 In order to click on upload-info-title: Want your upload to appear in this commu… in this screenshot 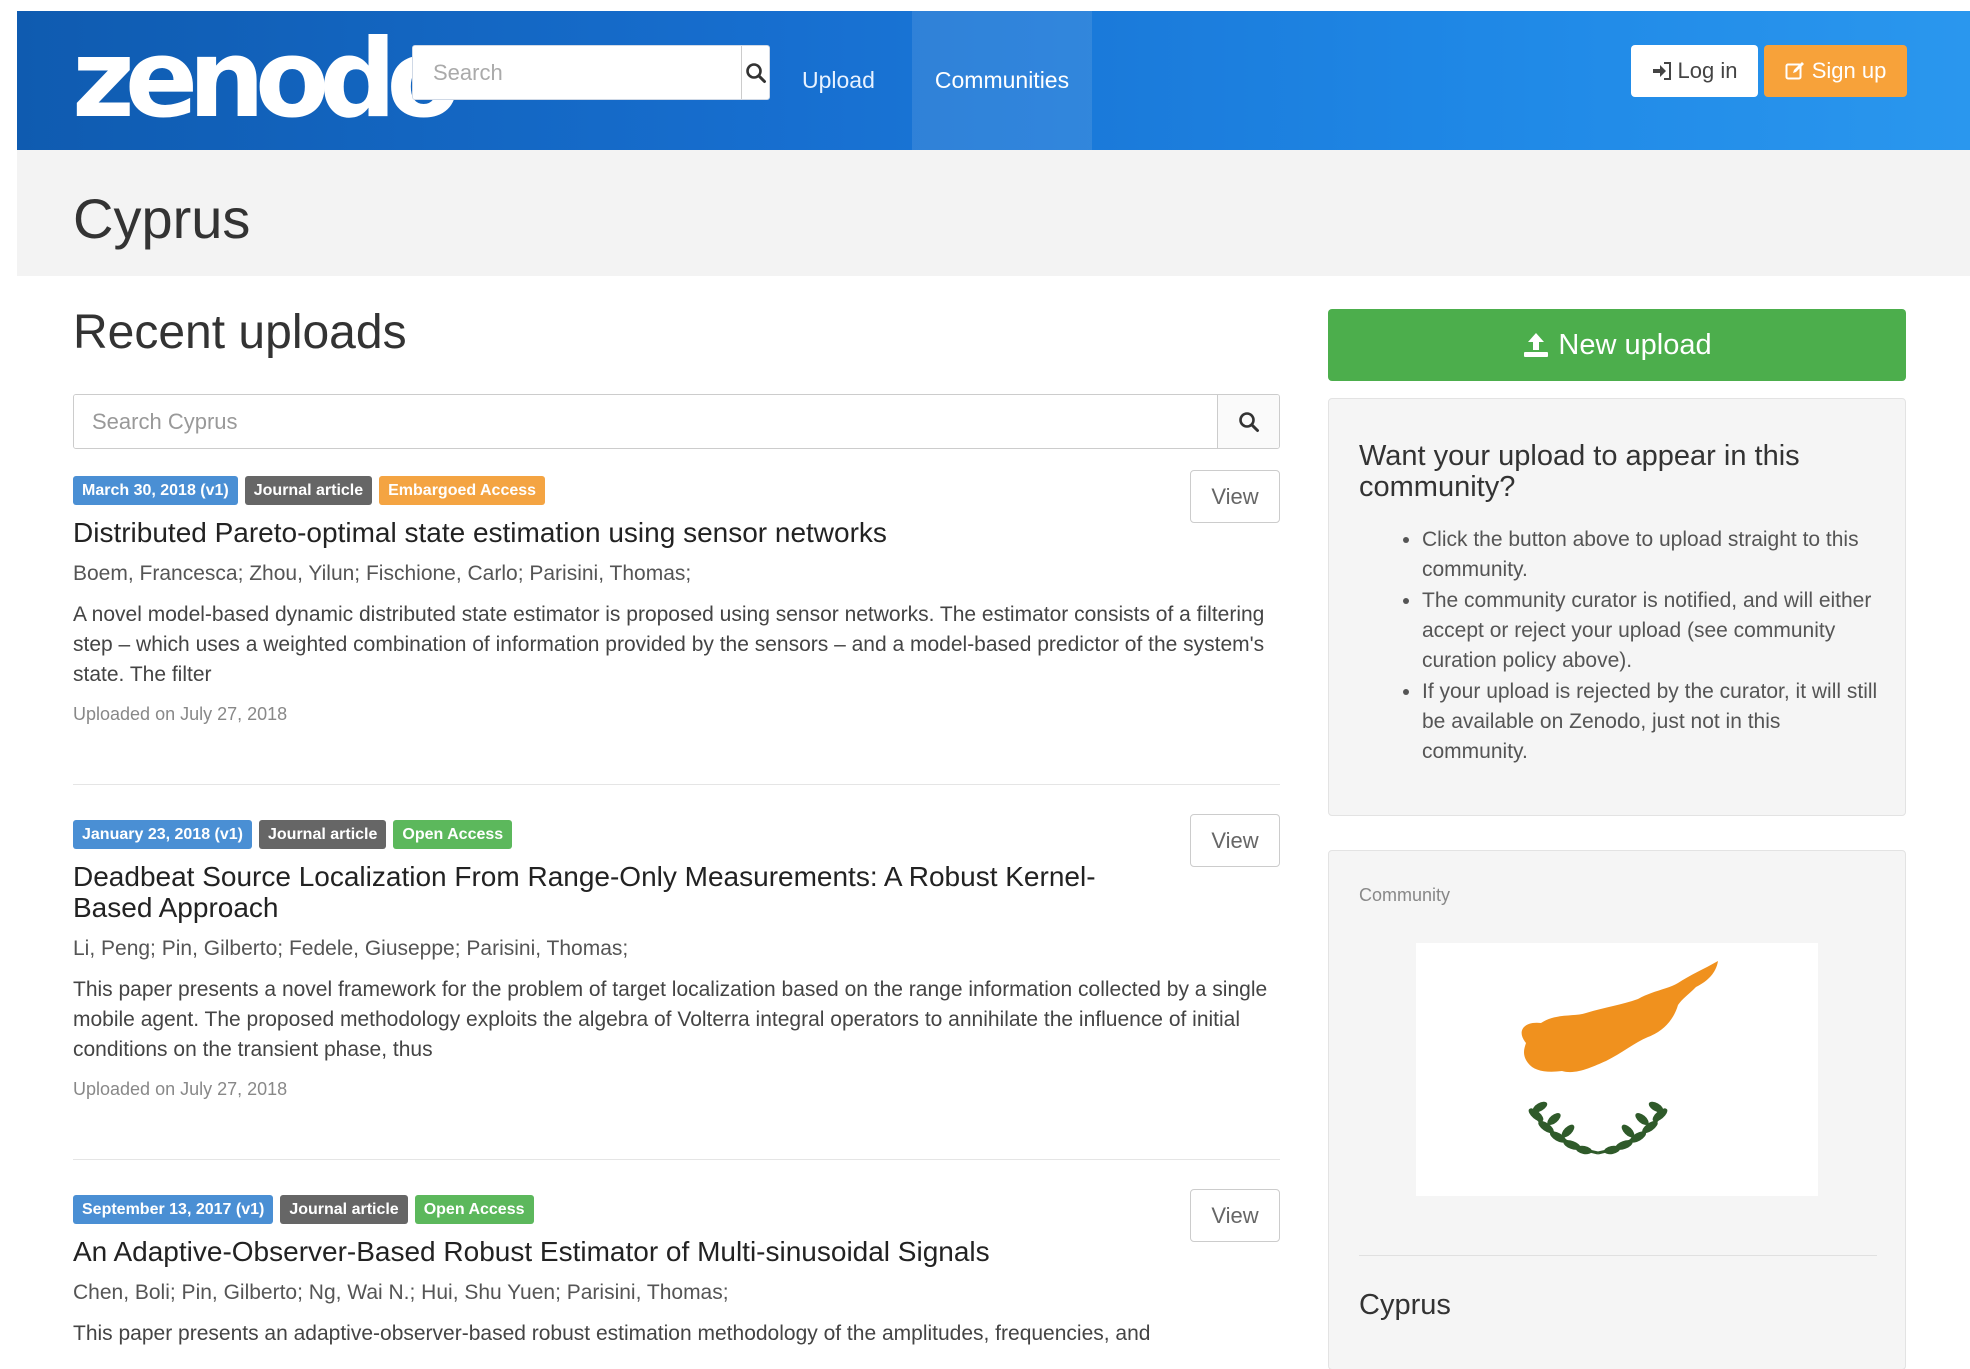, I will do `click(1579, 471)`.